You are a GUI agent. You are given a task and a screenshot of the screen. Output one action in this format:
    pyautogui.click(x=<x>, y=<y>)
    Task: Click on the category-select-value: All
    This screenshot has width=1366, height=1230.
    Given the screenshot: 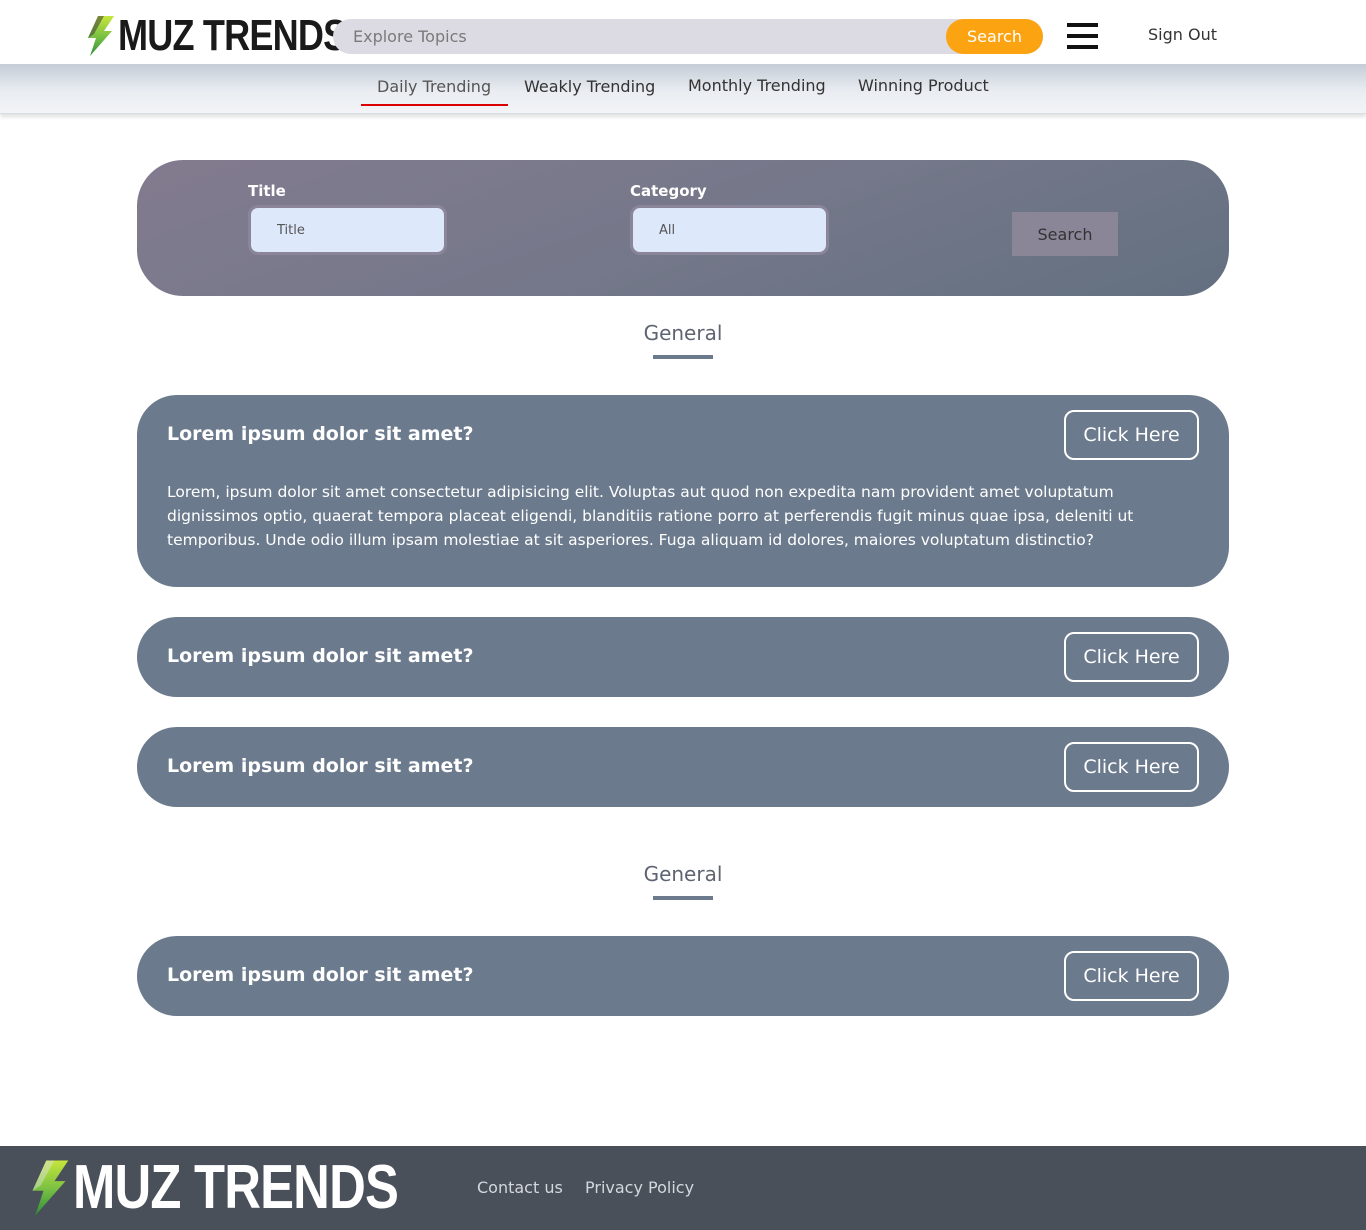 What is the action you would take?
    pyautogui.click(x=667, y=230)
    